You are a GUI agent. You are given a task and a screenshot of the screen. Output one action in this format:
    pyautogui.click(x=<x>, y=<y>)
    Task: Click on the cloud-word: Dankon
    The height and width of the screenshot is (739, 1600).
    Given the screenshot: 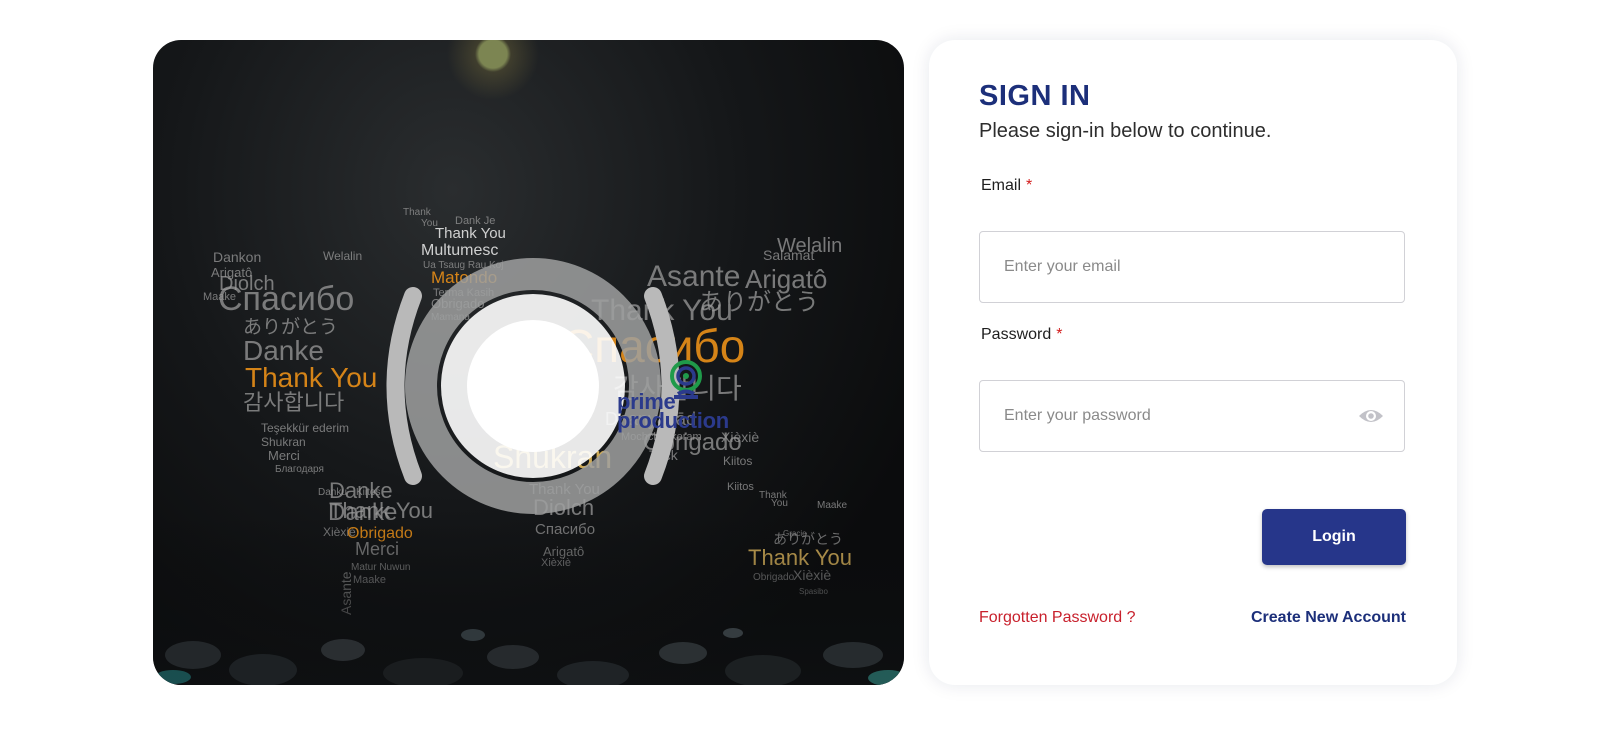 What is the action you would take?
    pyautogui.click(x=237, y=257)
    